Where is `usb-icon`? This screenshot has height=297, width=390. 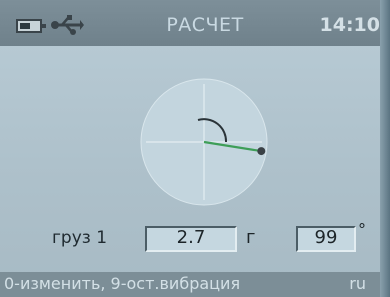
usb-icon is located at coordinates (67, 25).